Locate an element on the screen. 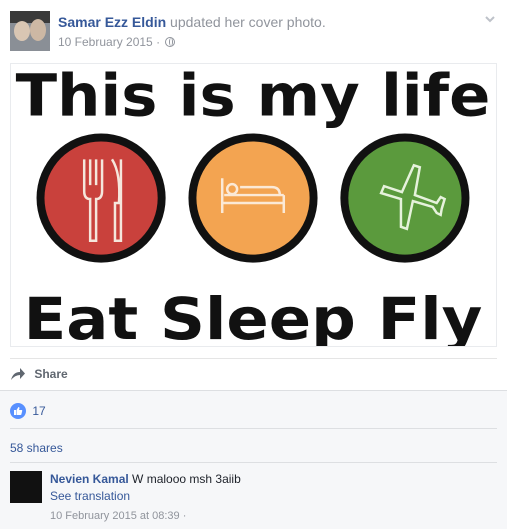 This screenshot has width=507, height=529. author-name-link: Samar Ezz Eldin is located at coordinates (112, 22).